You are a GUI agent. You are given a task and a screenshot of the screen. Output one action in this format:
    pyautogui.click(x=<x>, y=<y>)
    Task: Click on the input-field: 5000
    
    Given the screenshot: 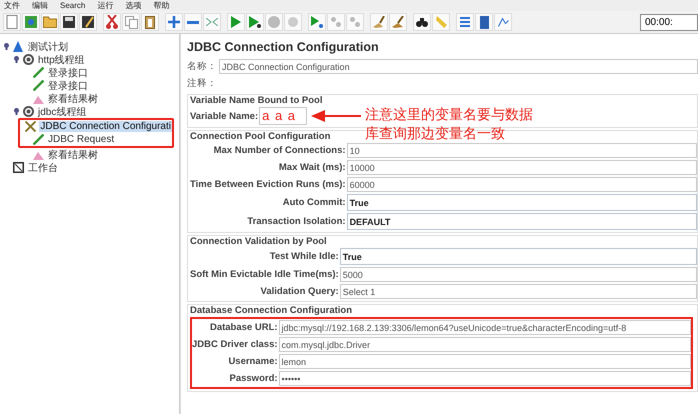 What is the action you would take?
    pyautogui.click(x=518, y=274)
    